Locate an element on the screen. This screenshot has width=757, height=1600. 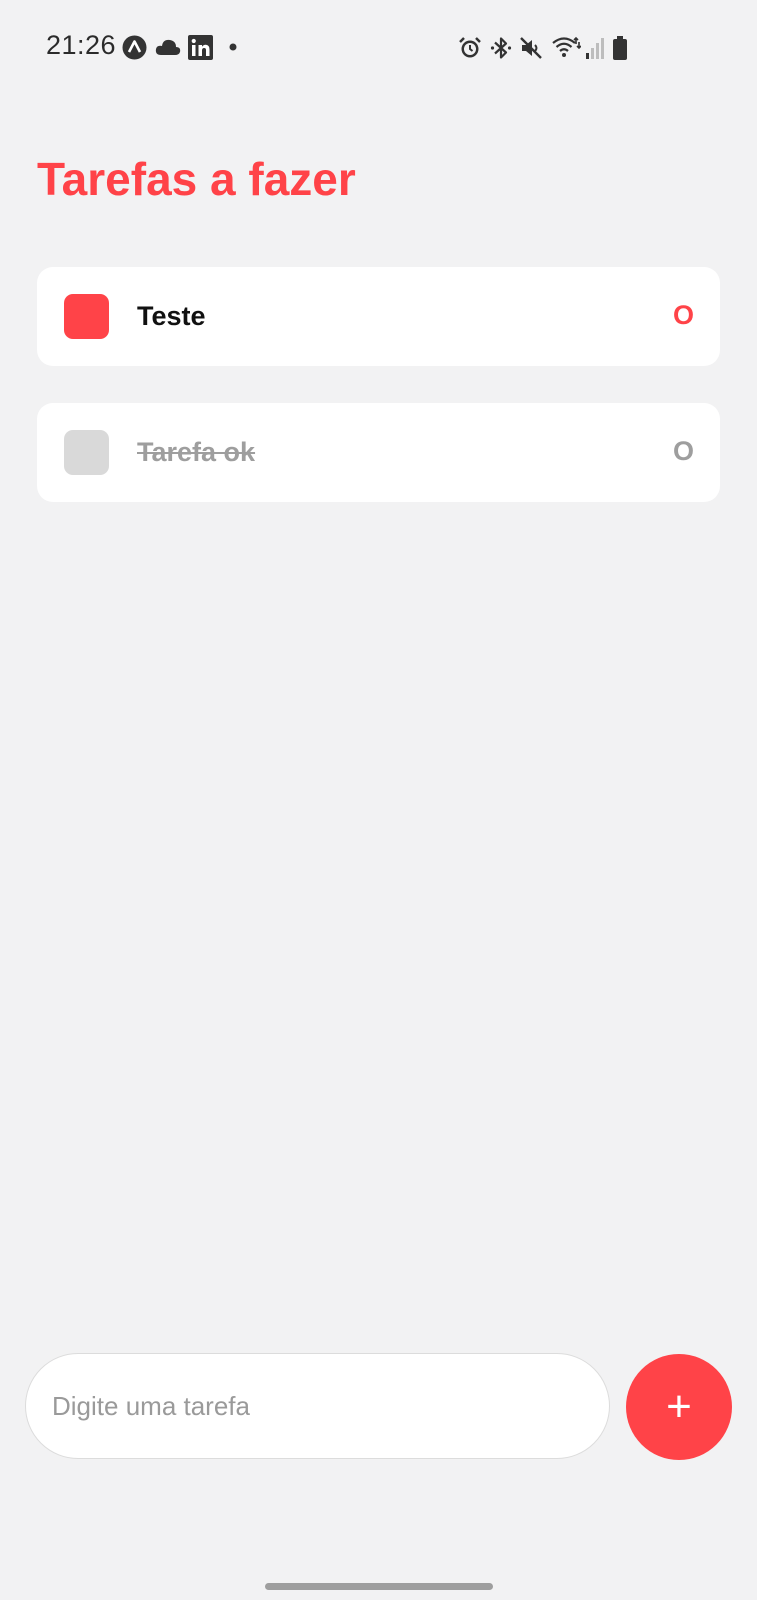
task-label: Teste is located at coordinates (171, 316).